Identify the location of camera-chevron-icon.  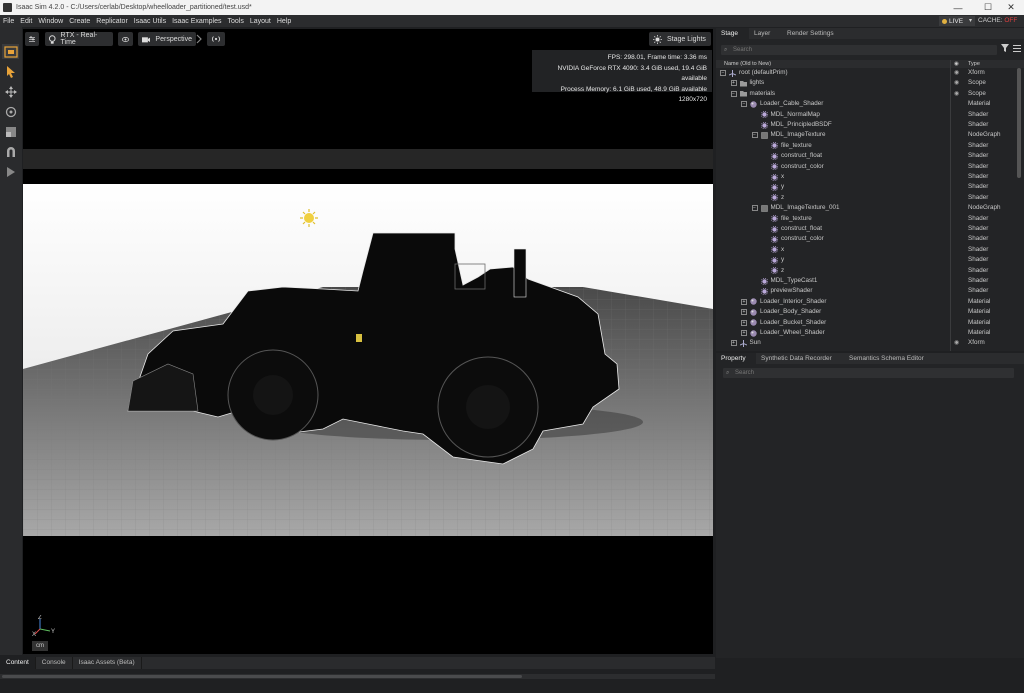
(200, 39).